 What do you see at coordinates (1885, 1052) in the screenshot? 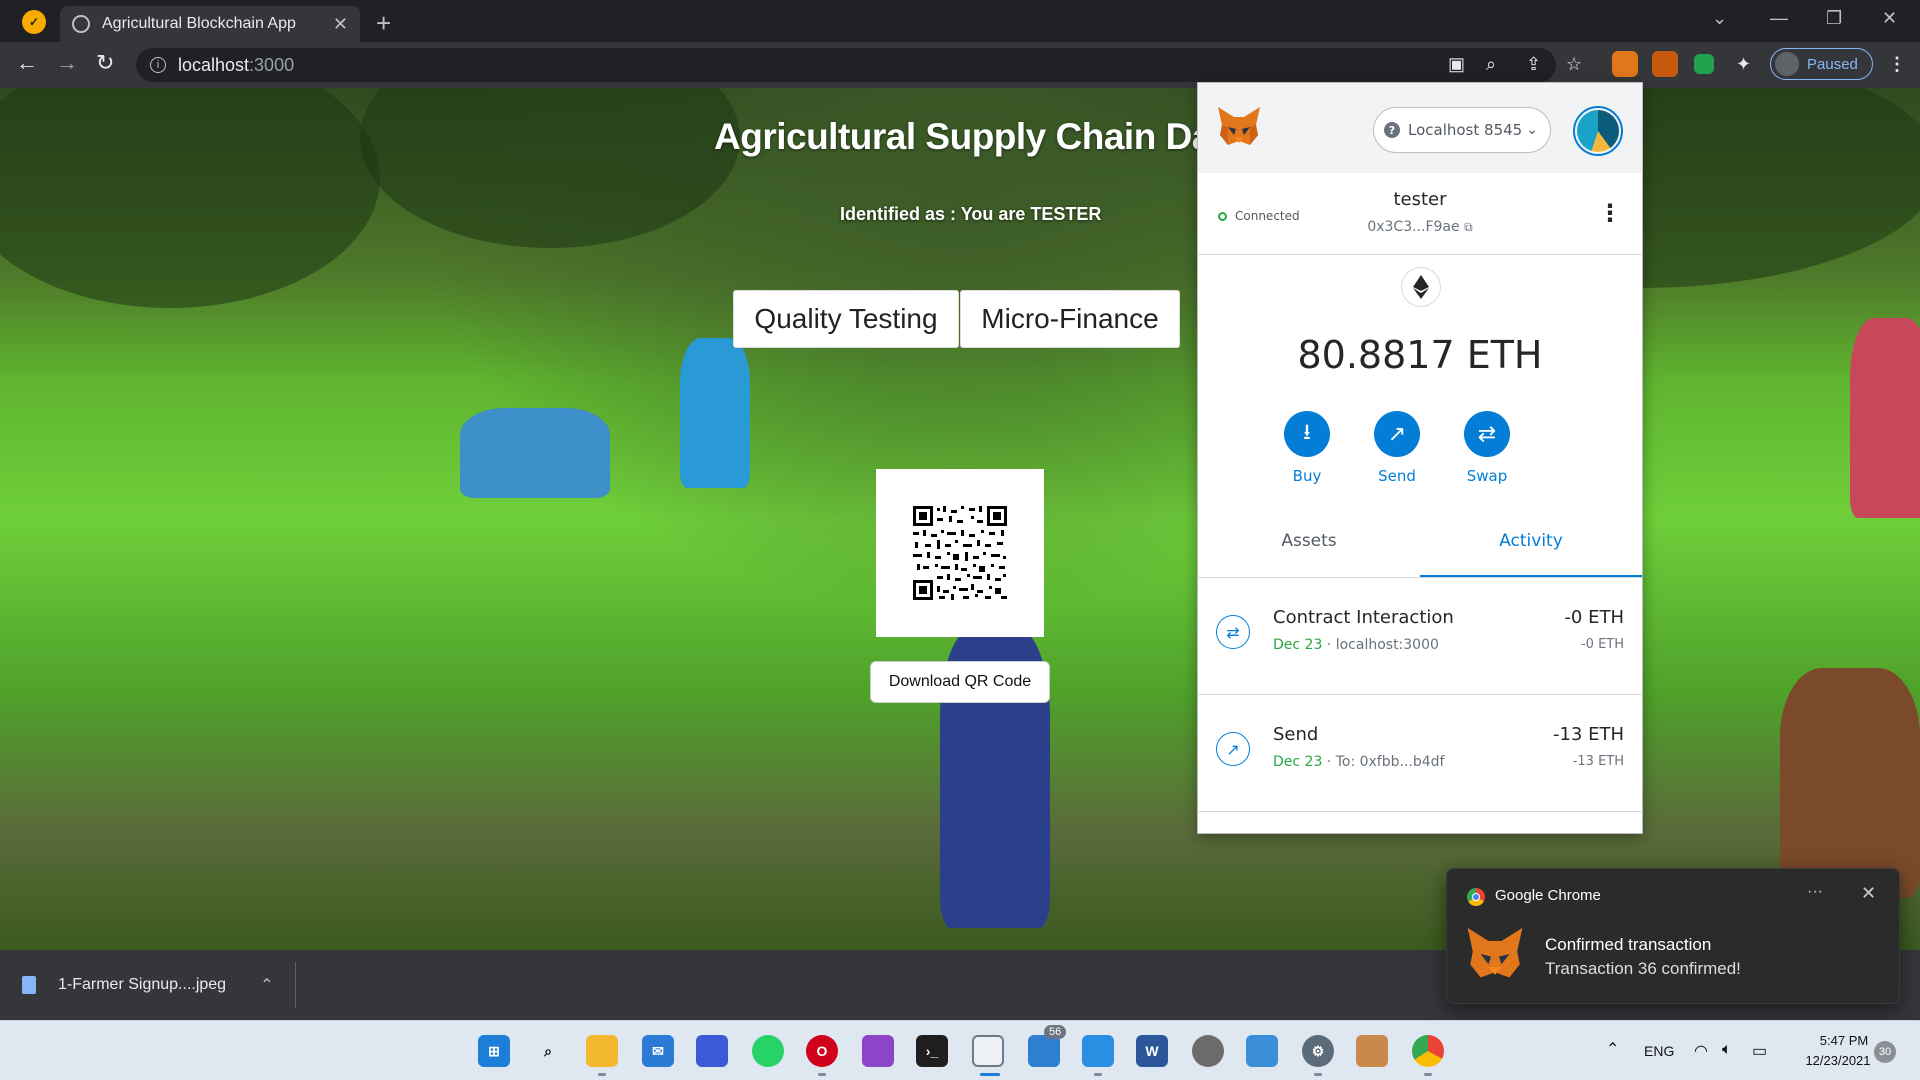
I see `notification-center-badge: 30` at bounding box center [1885, 1052].